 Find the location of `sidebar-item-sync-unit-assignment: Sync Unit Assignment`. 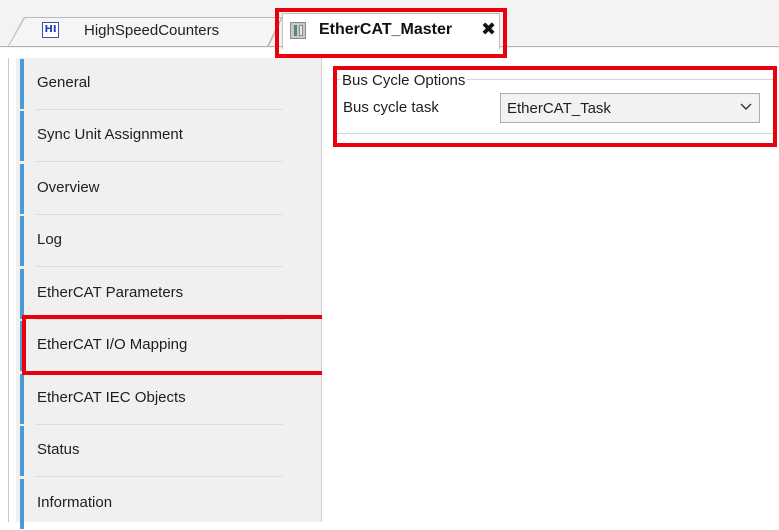

sidebar-item-sync-unit-assignment: Sync Unit Assignment is located at coordinates (171, 136).